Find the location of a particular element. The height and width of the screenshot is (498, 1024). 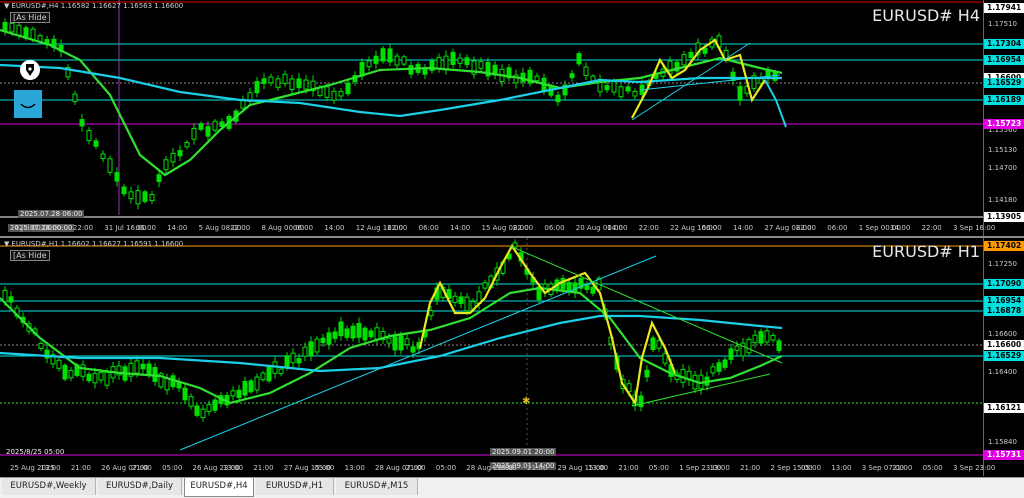

h4-price-tag: 1.16189 is located at coordinates (1004, 100).